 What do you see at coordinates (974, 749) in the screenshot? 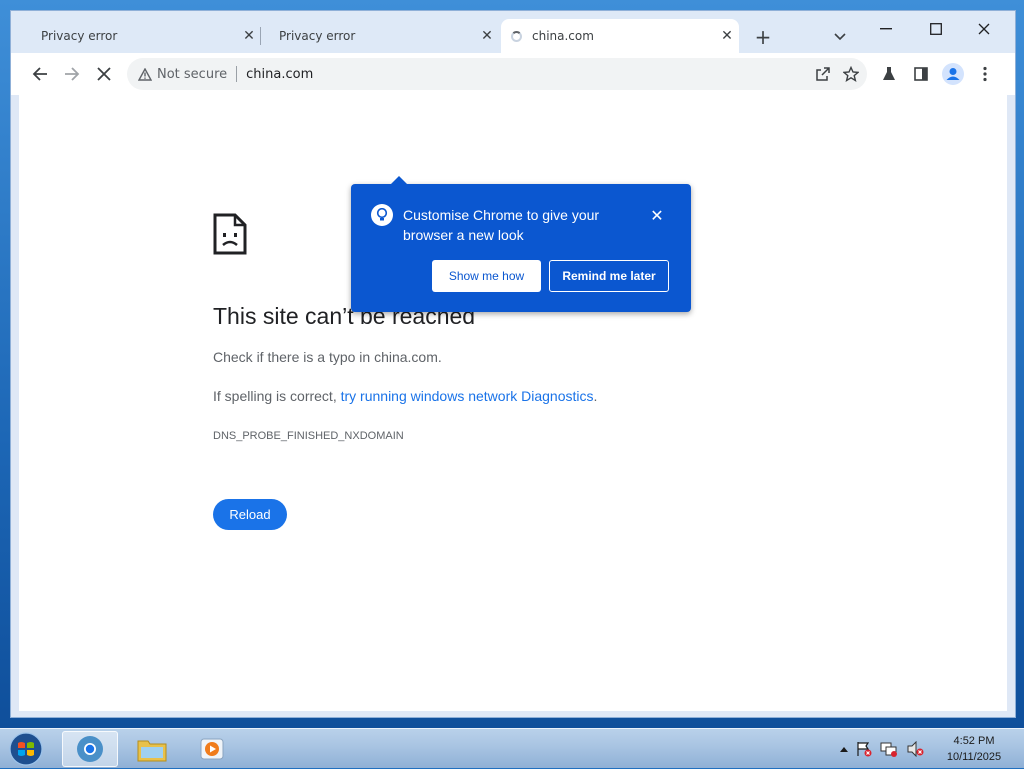
I see `system-clock: 4:52 PM 10/11/2025` at bounding box center [974, 749].